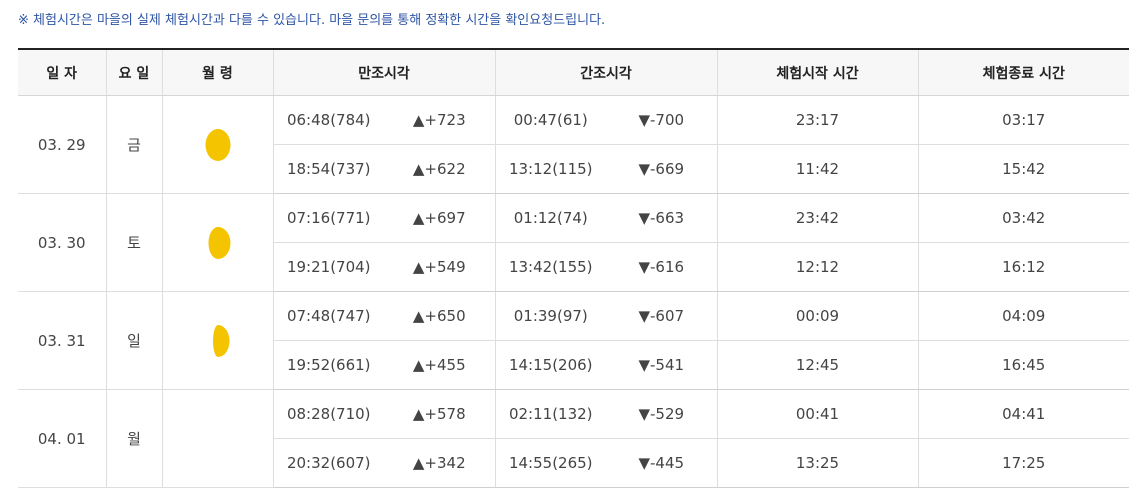  I want to click on low-tide-delta: ▼-445, so click(662, 463).